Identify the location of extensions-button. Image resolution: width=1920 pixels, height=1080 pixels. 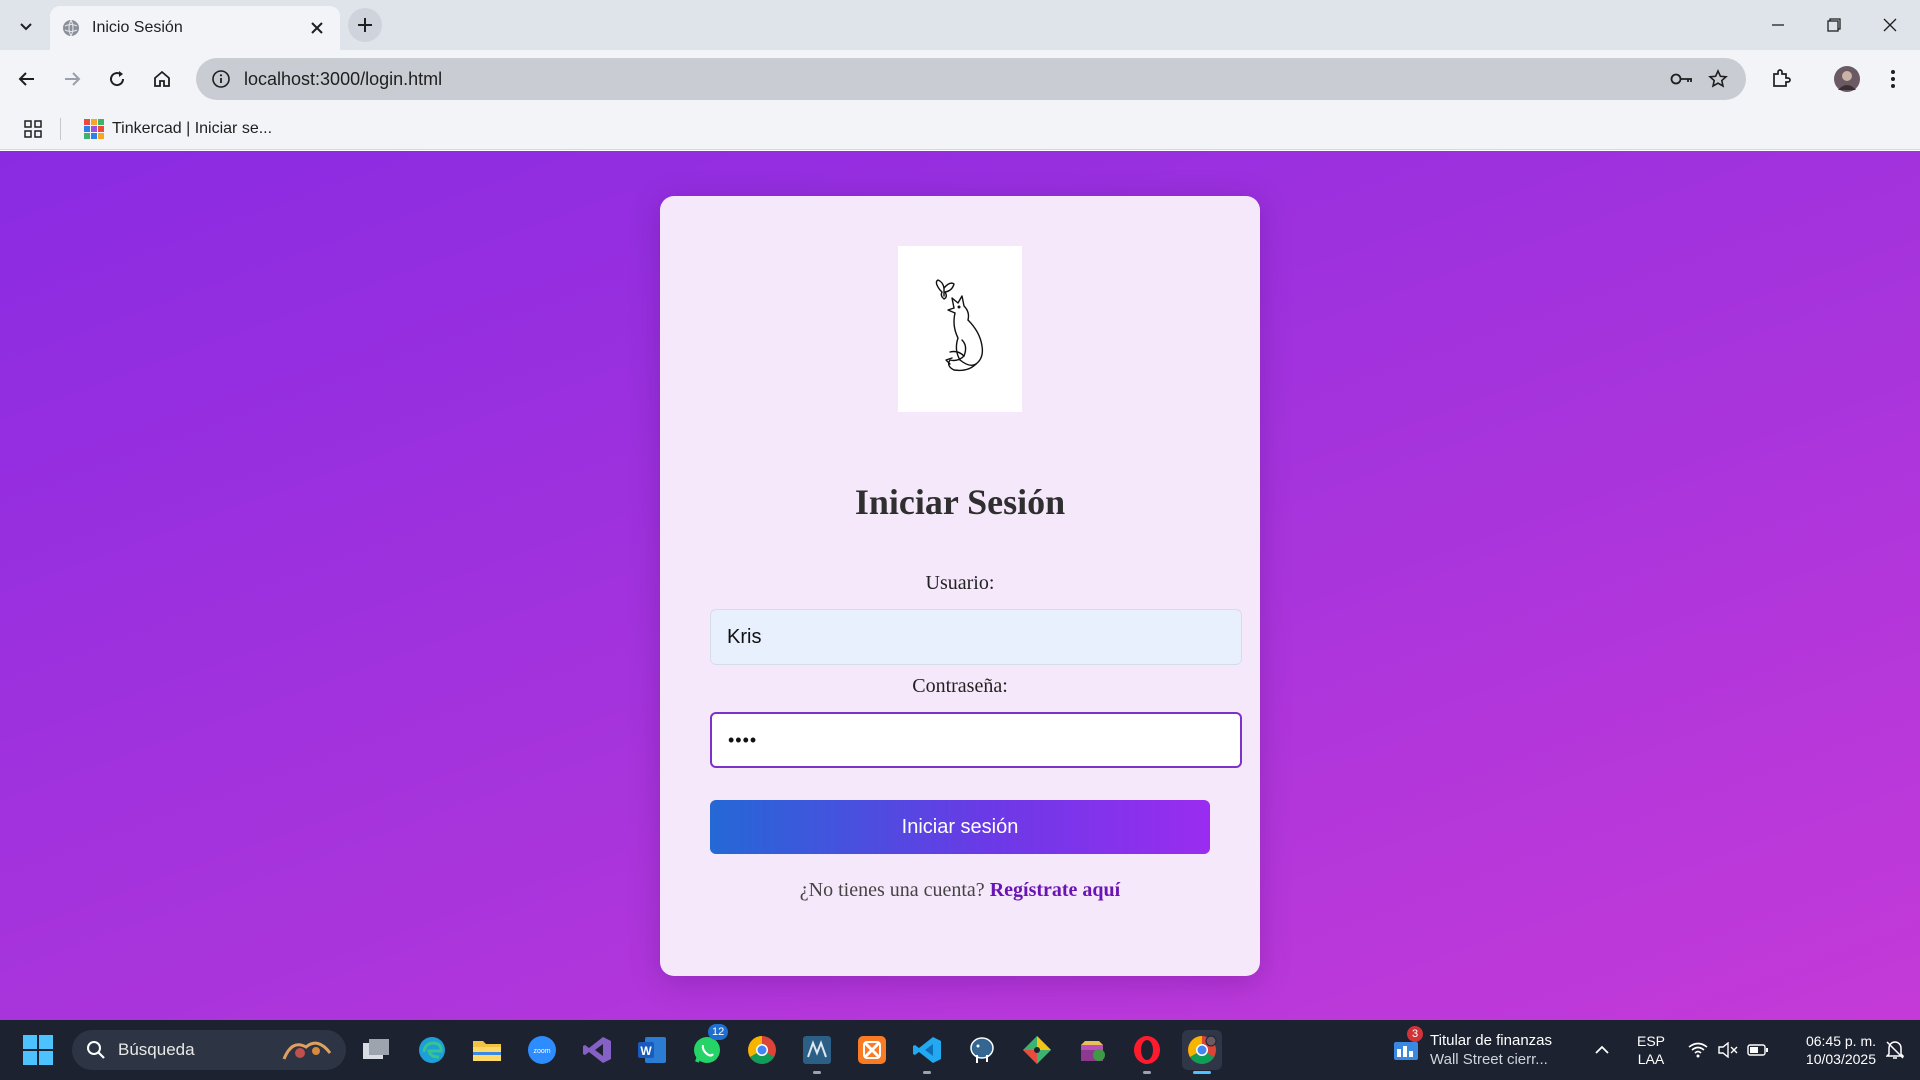
(1781, 79).